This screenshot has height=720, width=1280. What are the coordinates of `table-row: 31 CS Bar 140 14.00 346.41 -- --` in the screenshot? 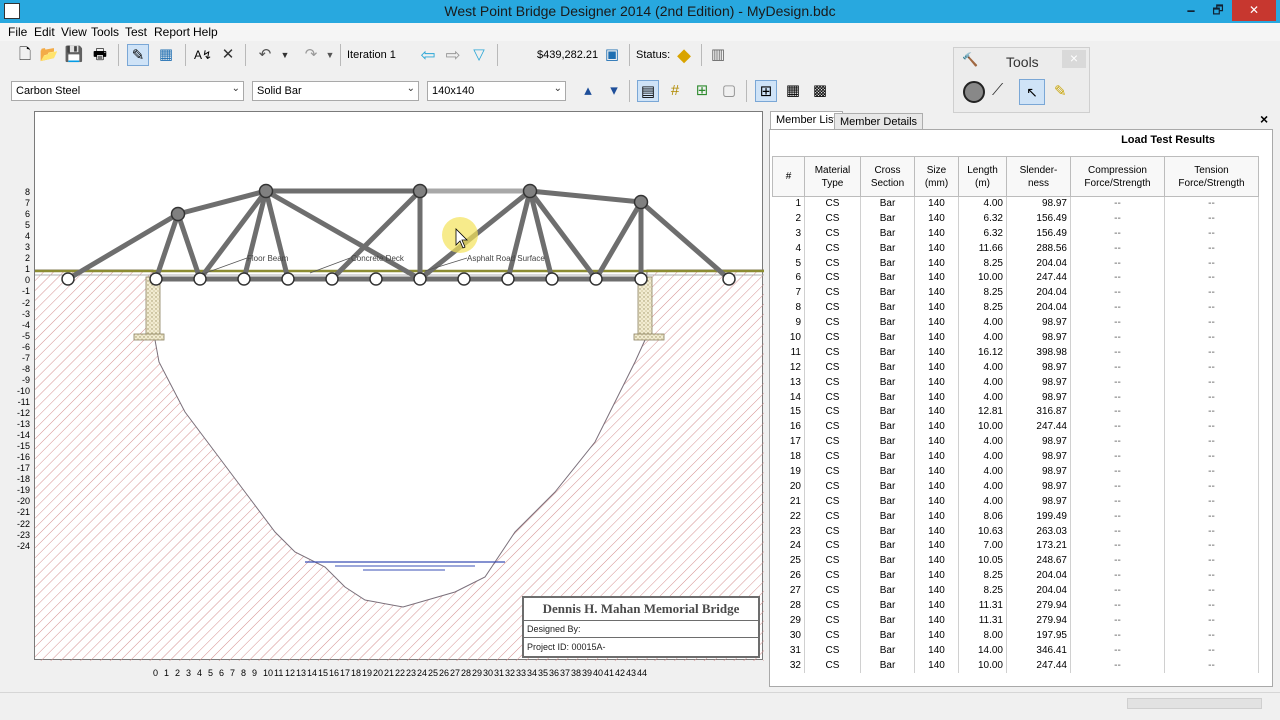 It's located at (1015, 651).